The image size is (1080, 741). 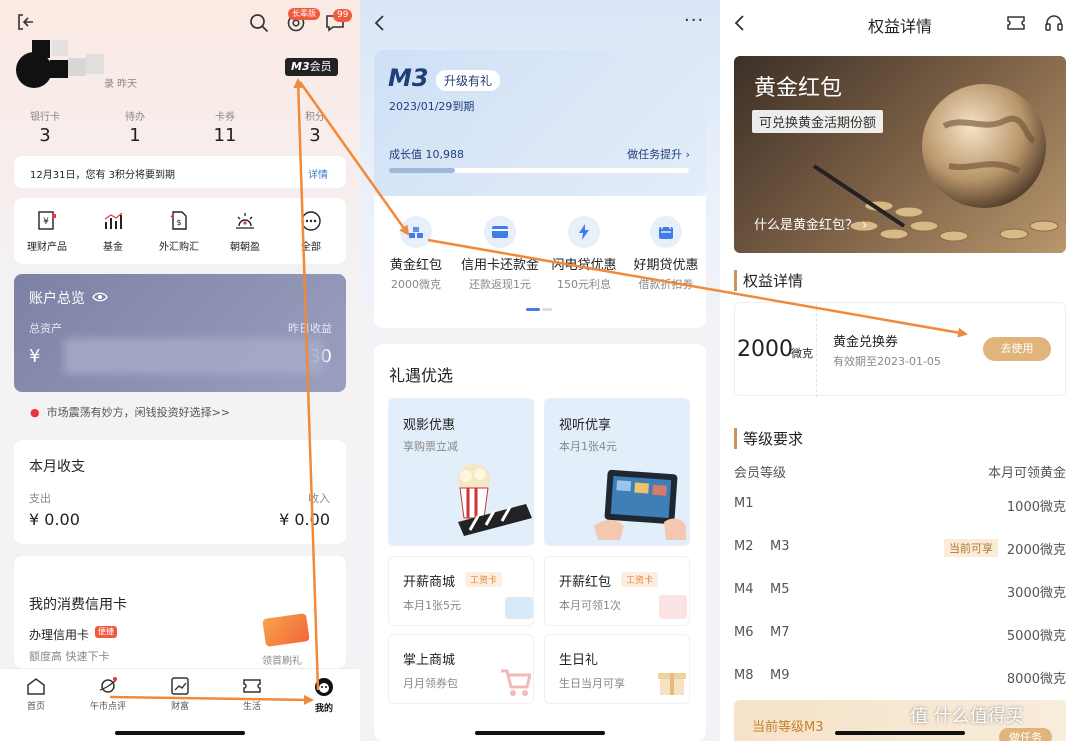 I want to click on tab-home: 首页, so click(x=36, y=694).